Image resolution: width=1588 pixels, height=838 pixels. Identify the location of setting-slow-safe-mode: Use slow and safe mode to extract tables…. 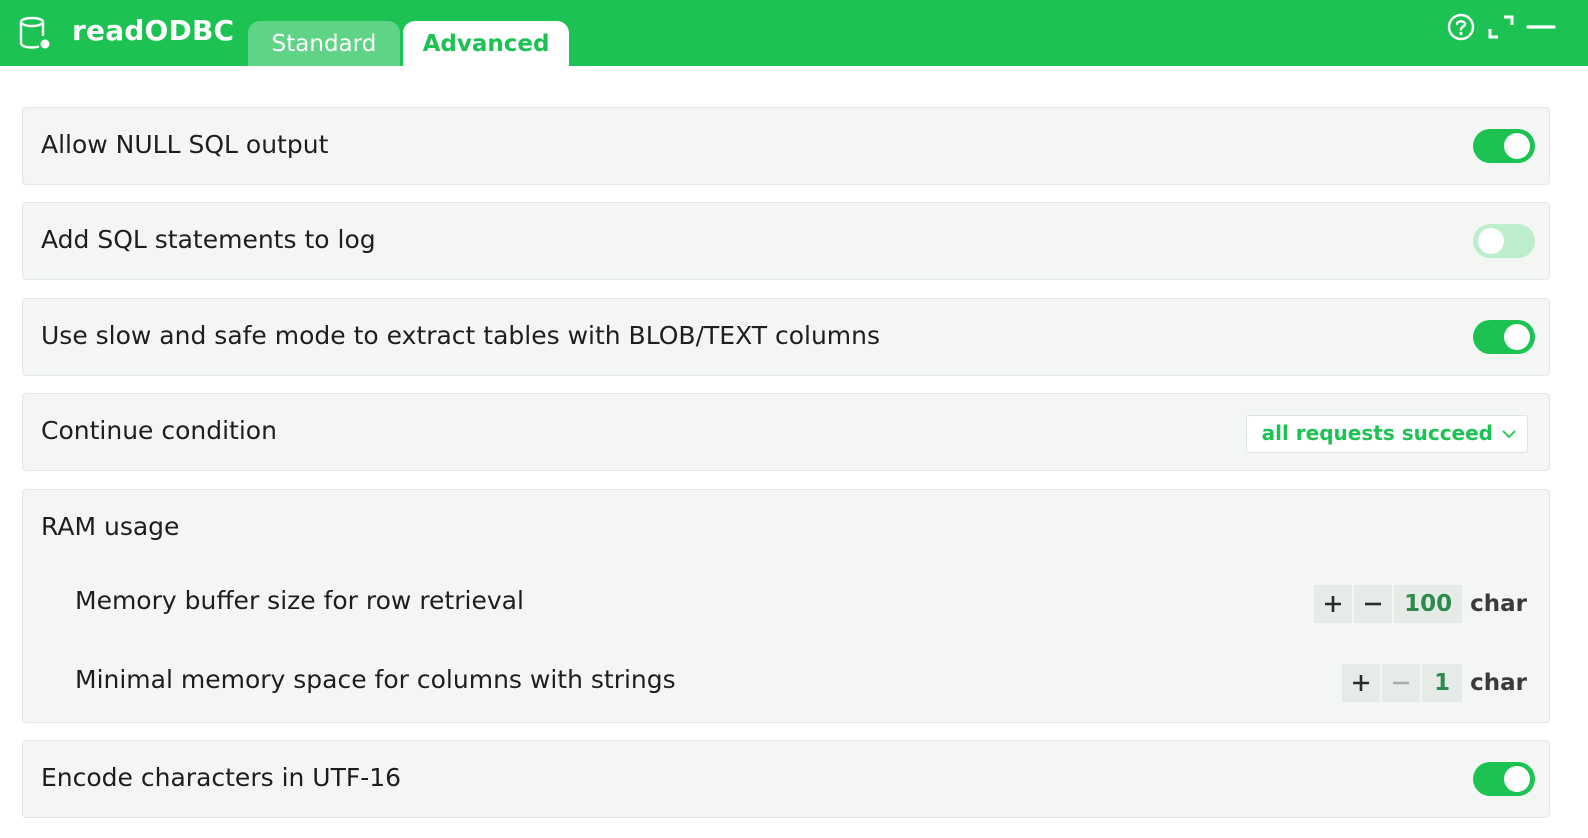
(786, 337).